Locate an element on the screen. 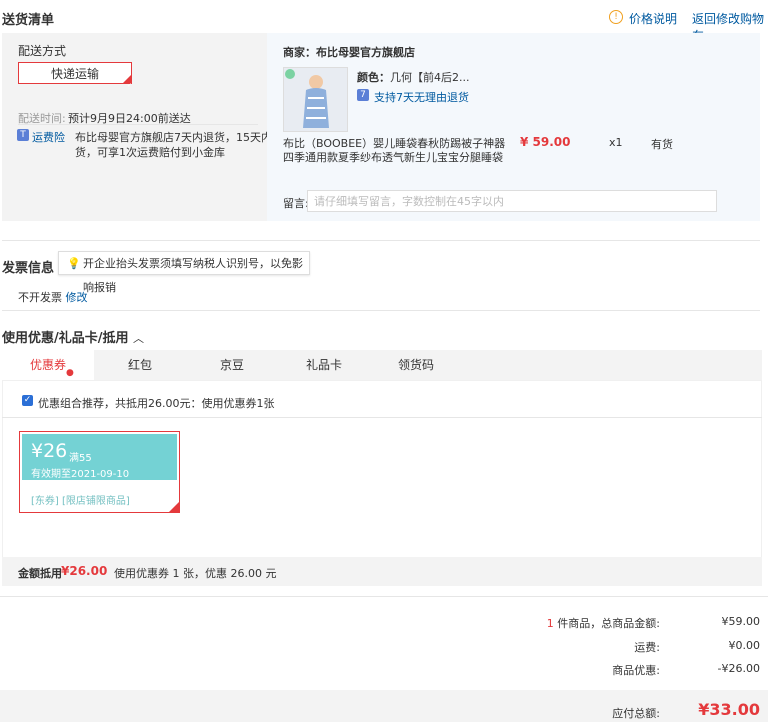  recommend-text: 优惠组合推荐，共抵用26.00元：使用优惠券1张 is located at coordinates (156, 403).